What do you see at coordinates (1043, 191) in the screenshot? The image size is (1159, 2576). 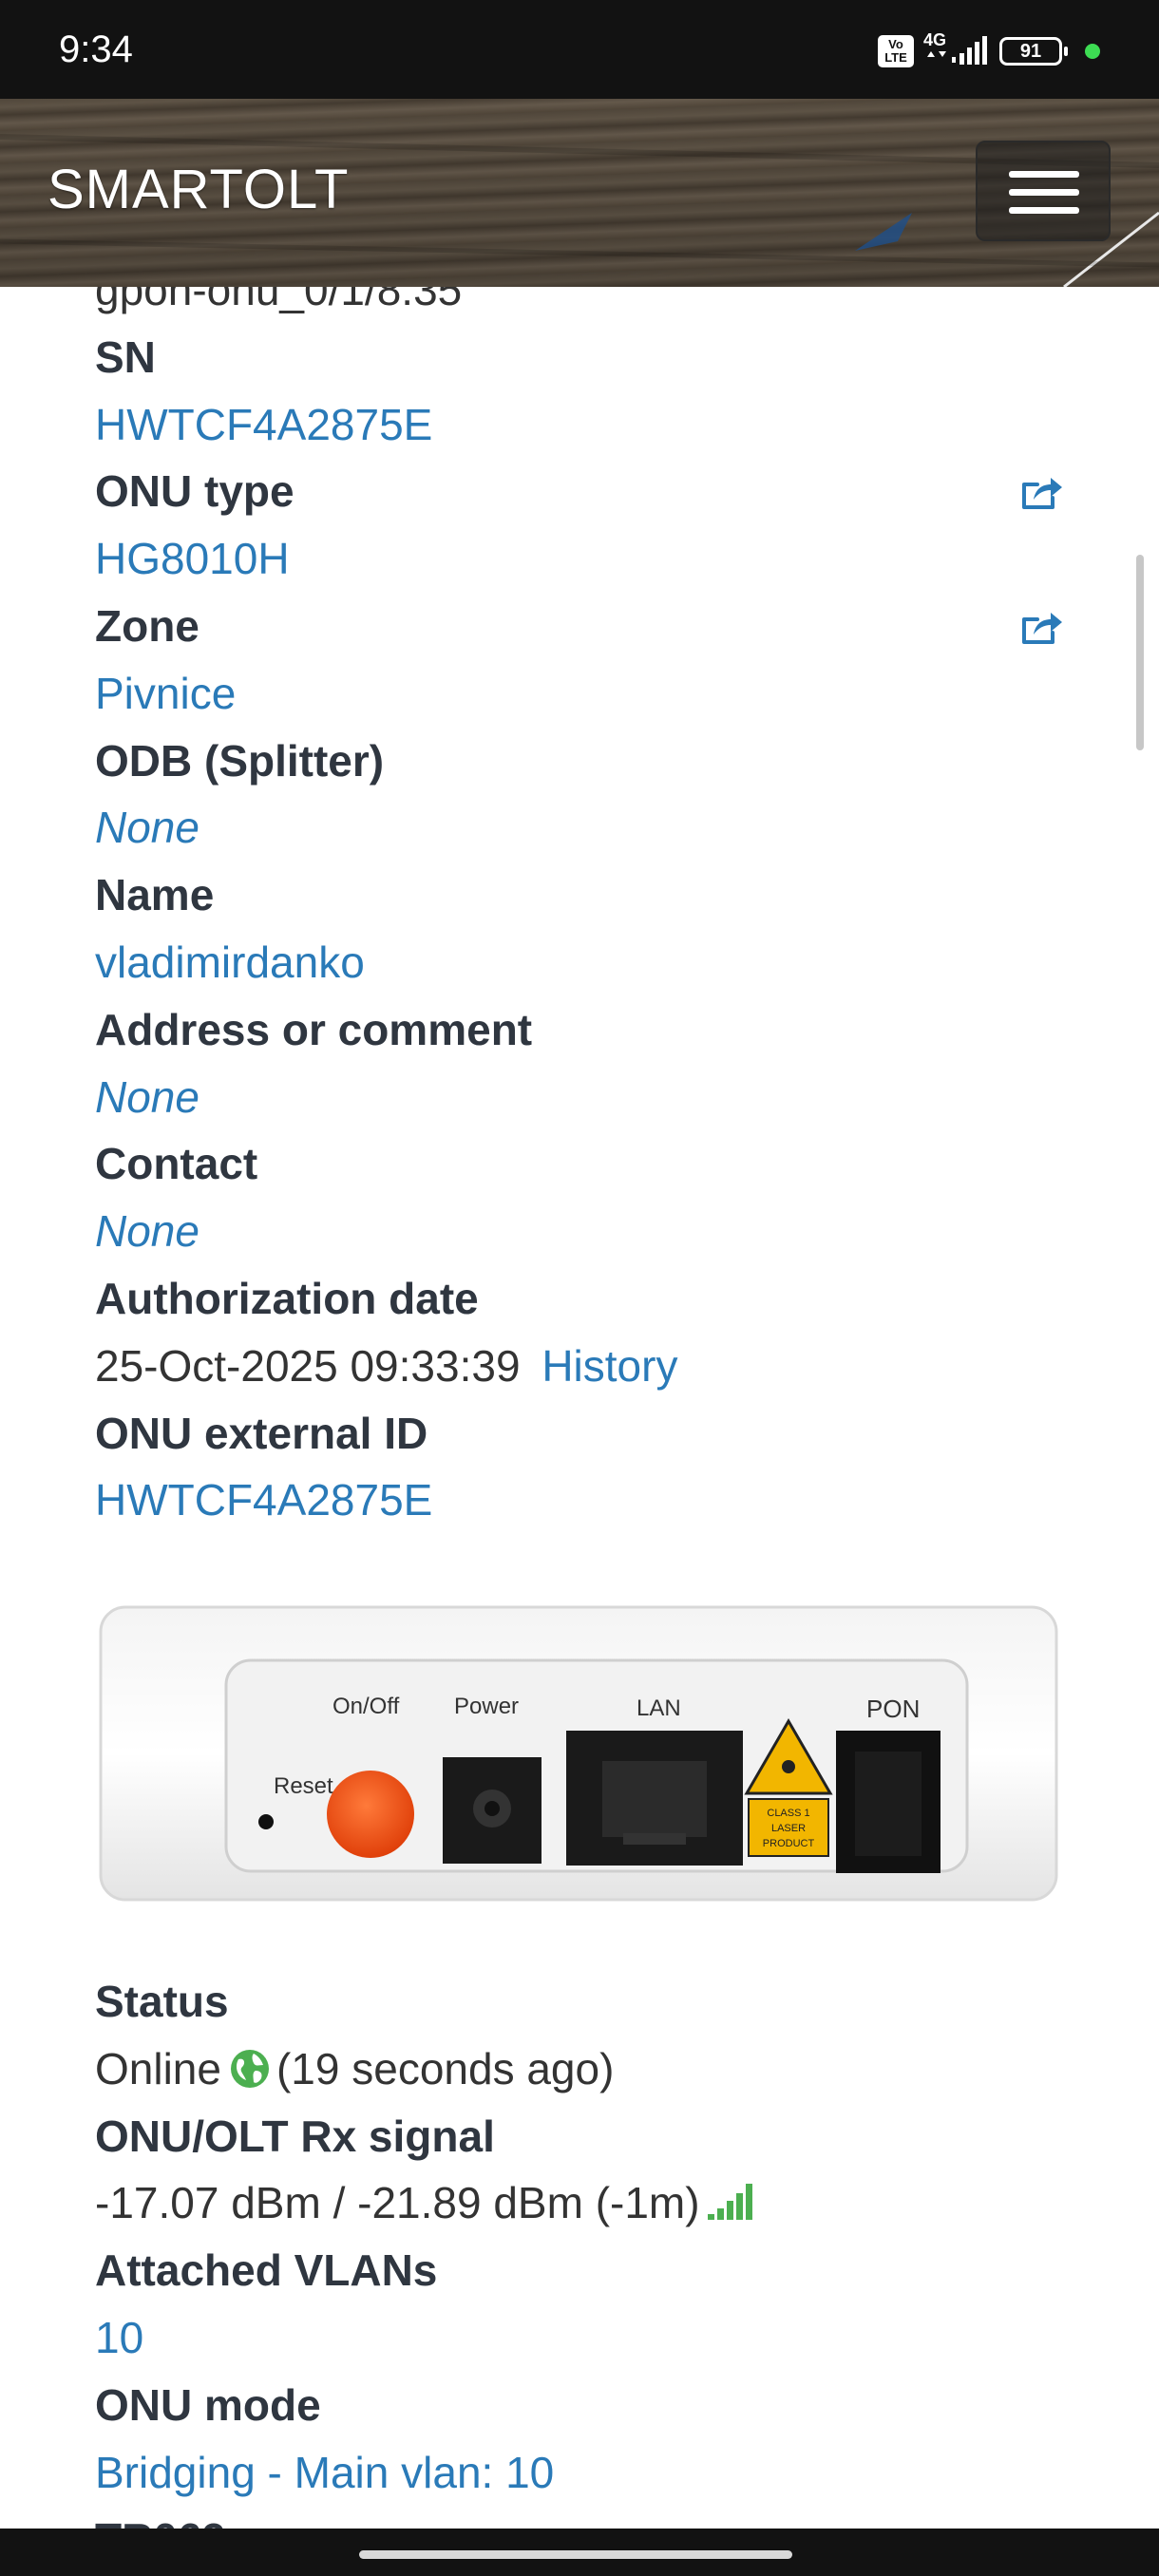 I see `hamburger-menu-icon` at bounding box center [1043, 191].